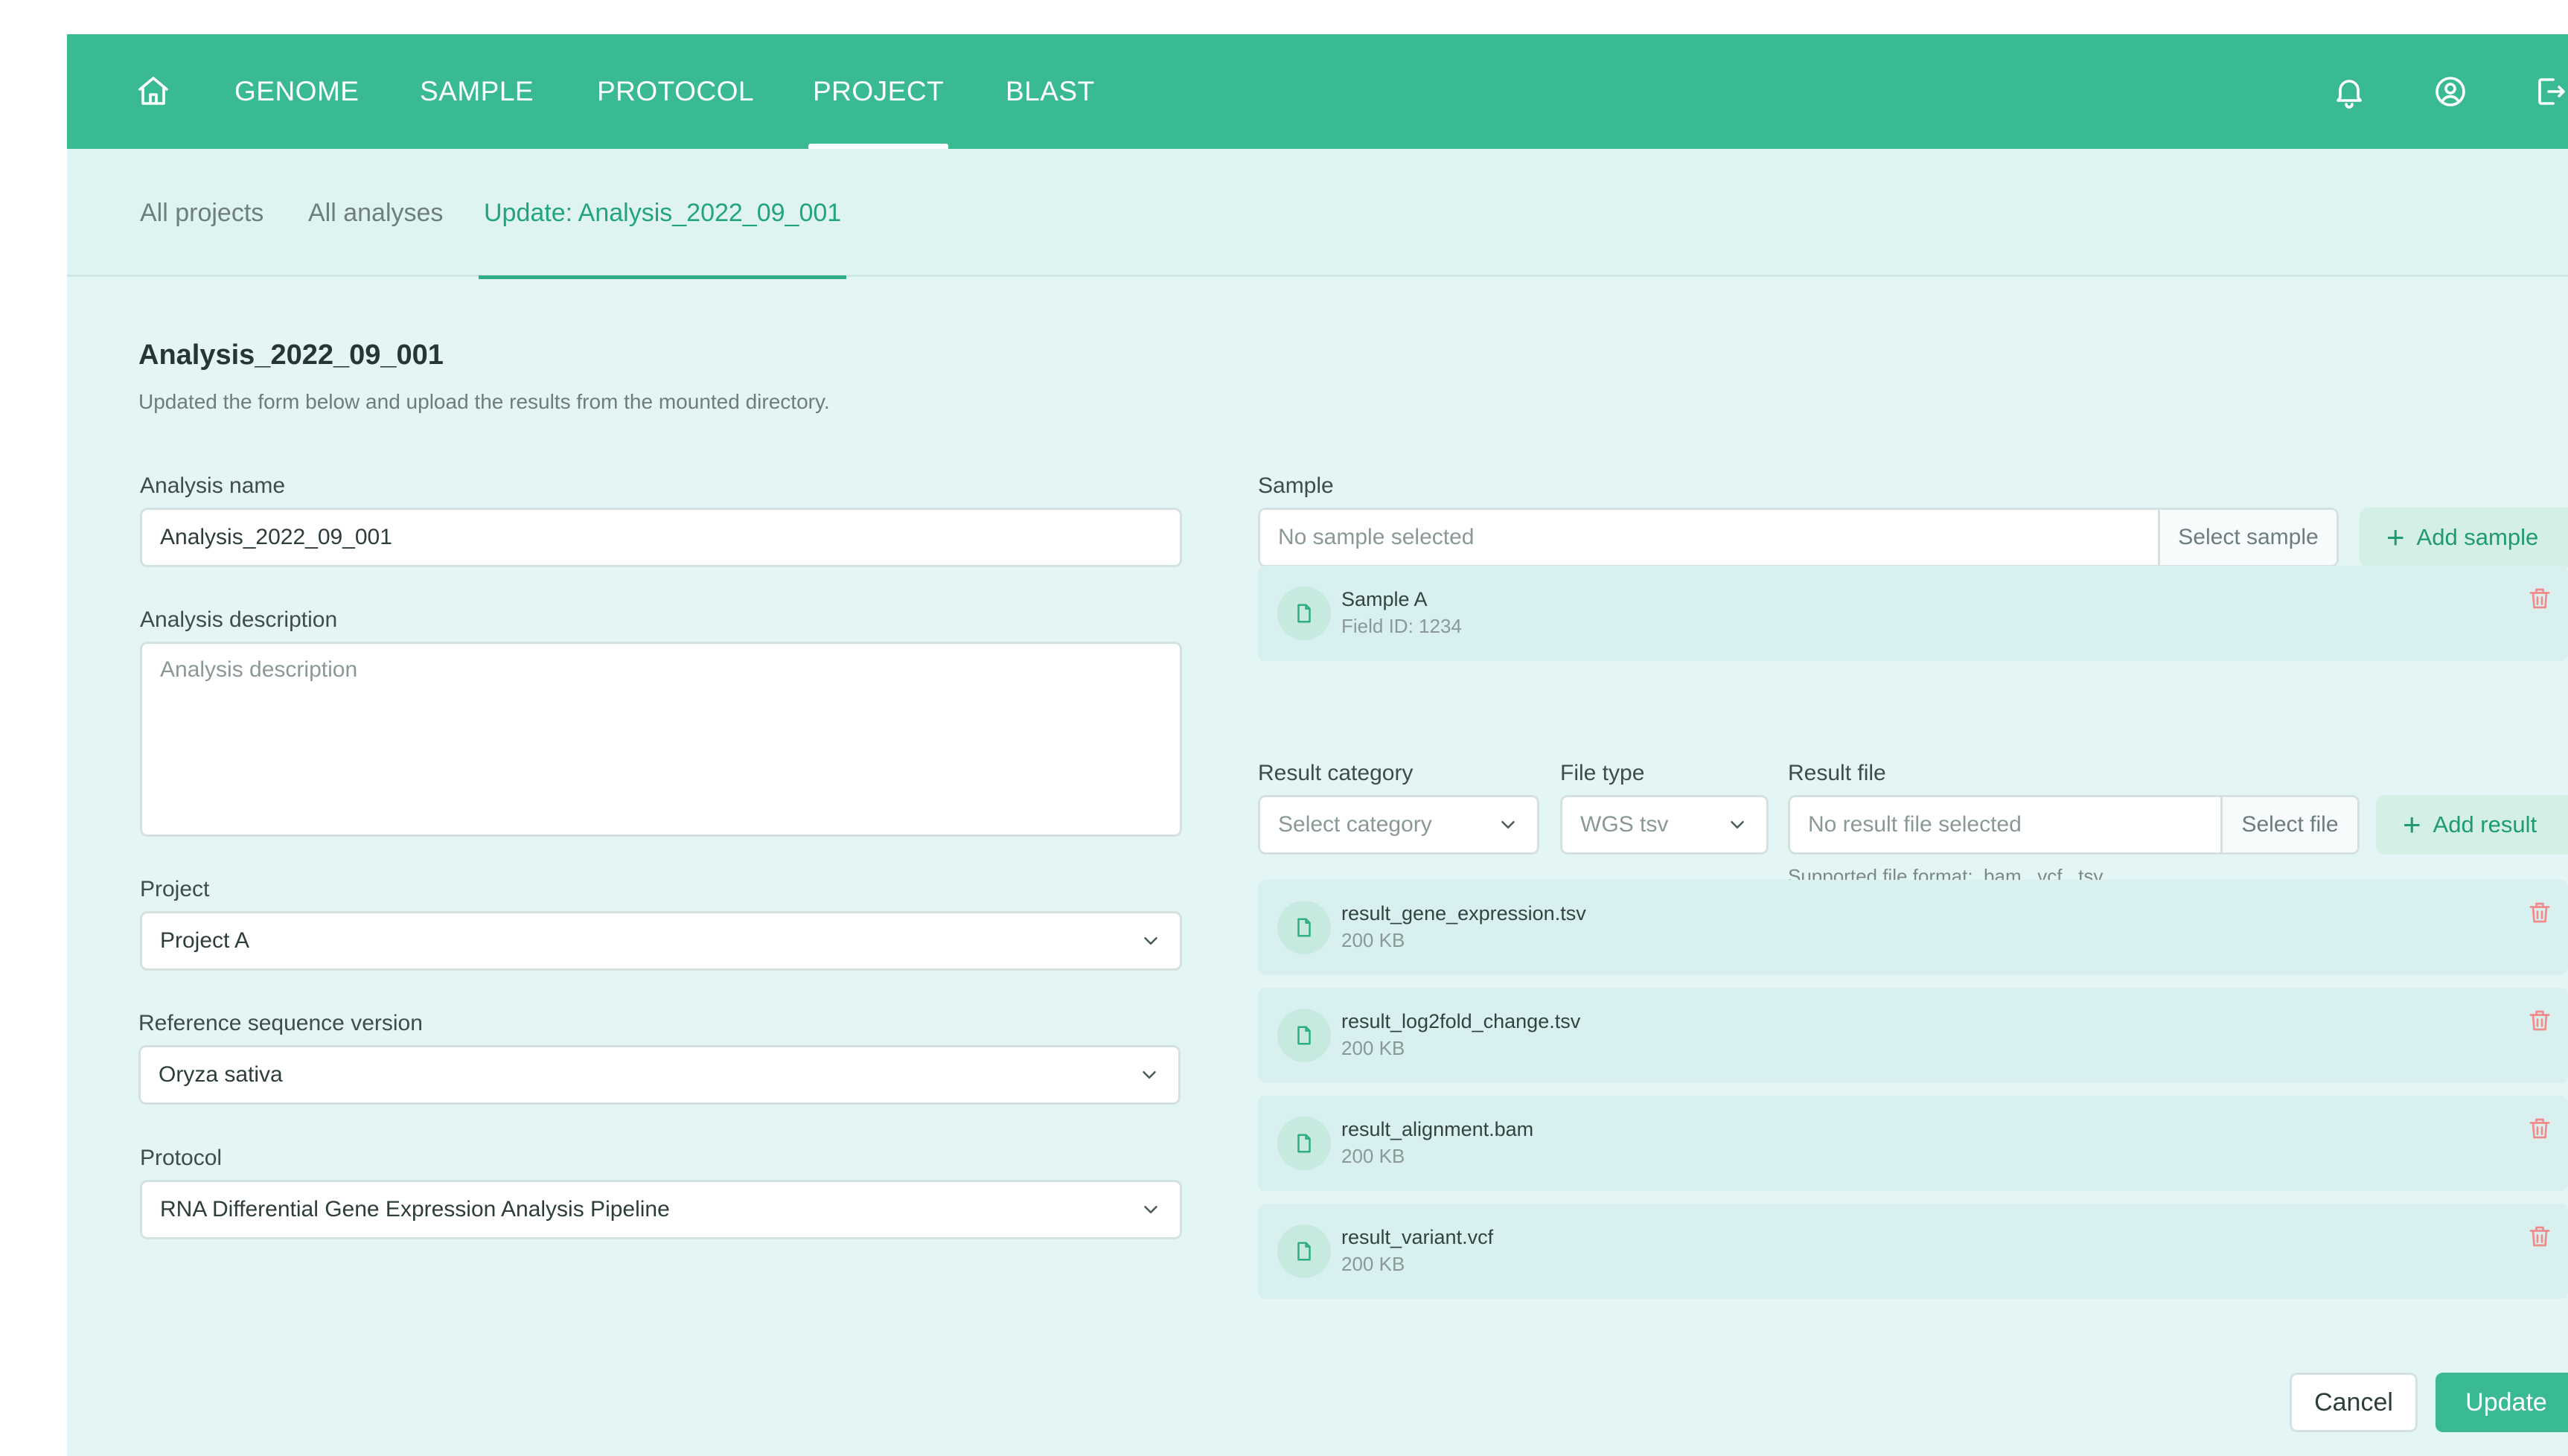 The width and height of the screenshot is (2568, 1456). What do you see at coordinates (2548, 91) in the screenshot?
I see `logout-icon` at bounding box center [2548, 91].